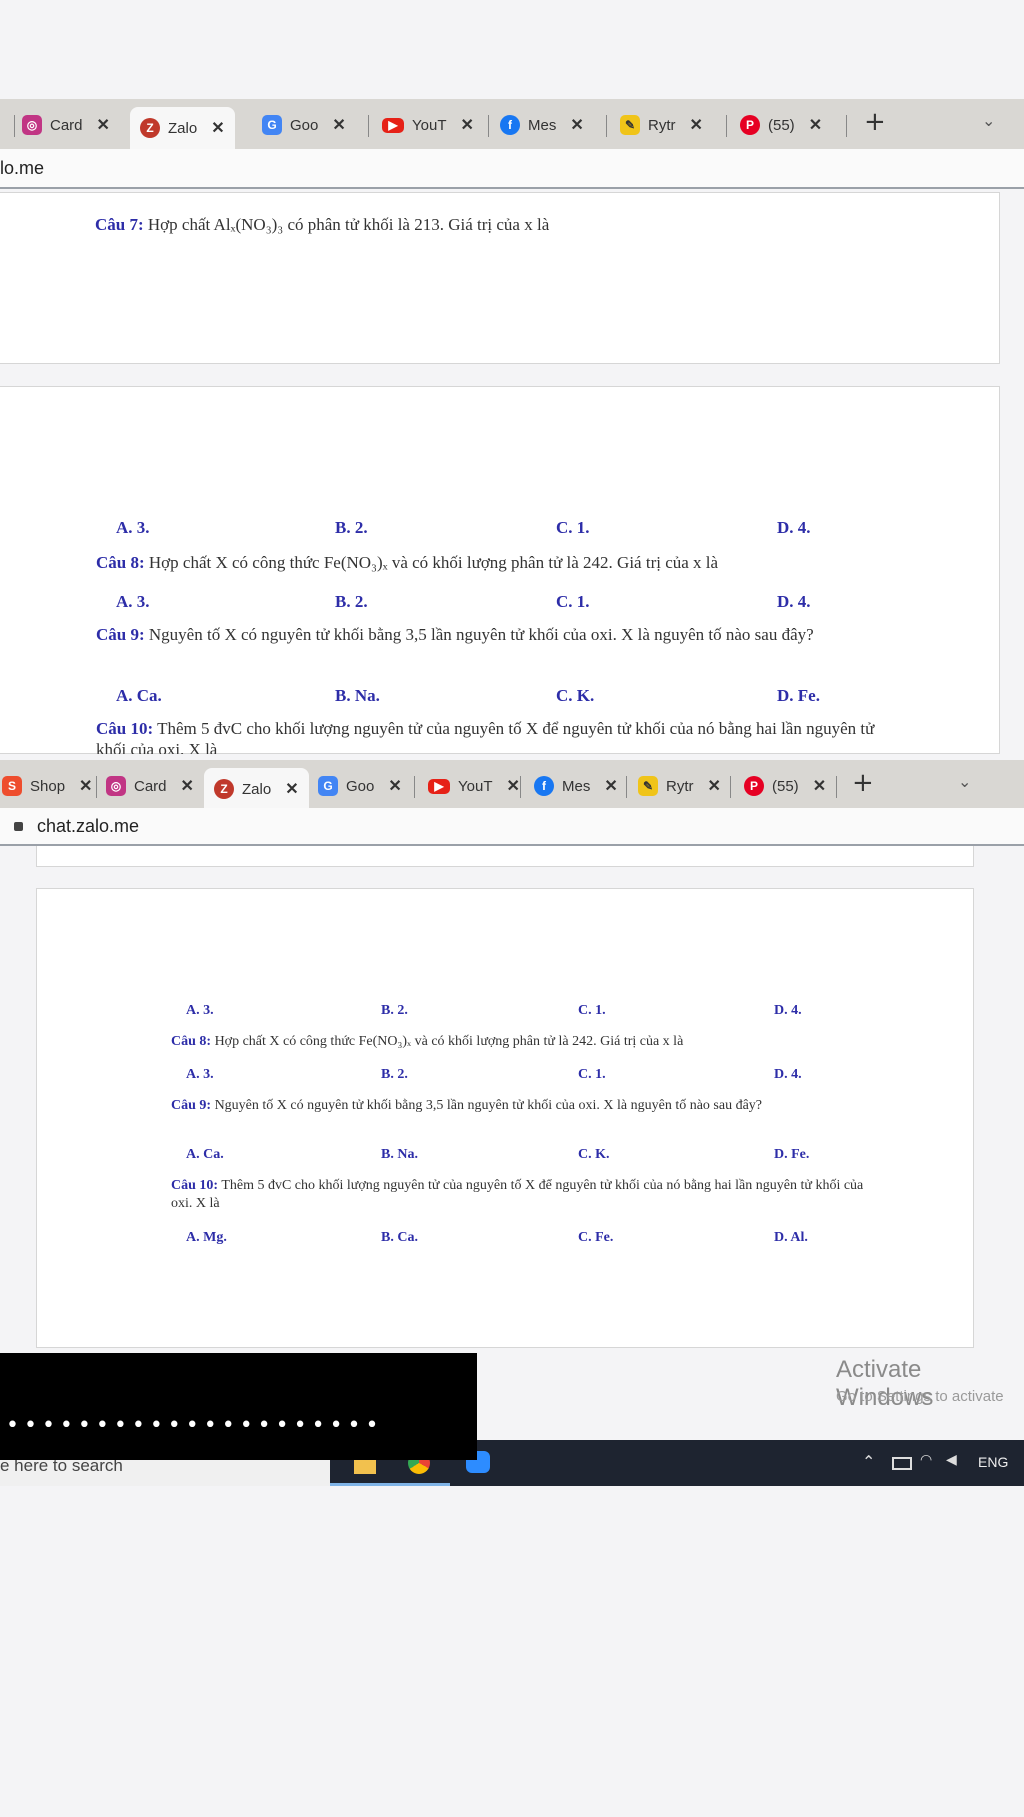 The width and height of the screenshot is (1024, 1817). I want to click on option-b: B. 2., so click(394, 1074).